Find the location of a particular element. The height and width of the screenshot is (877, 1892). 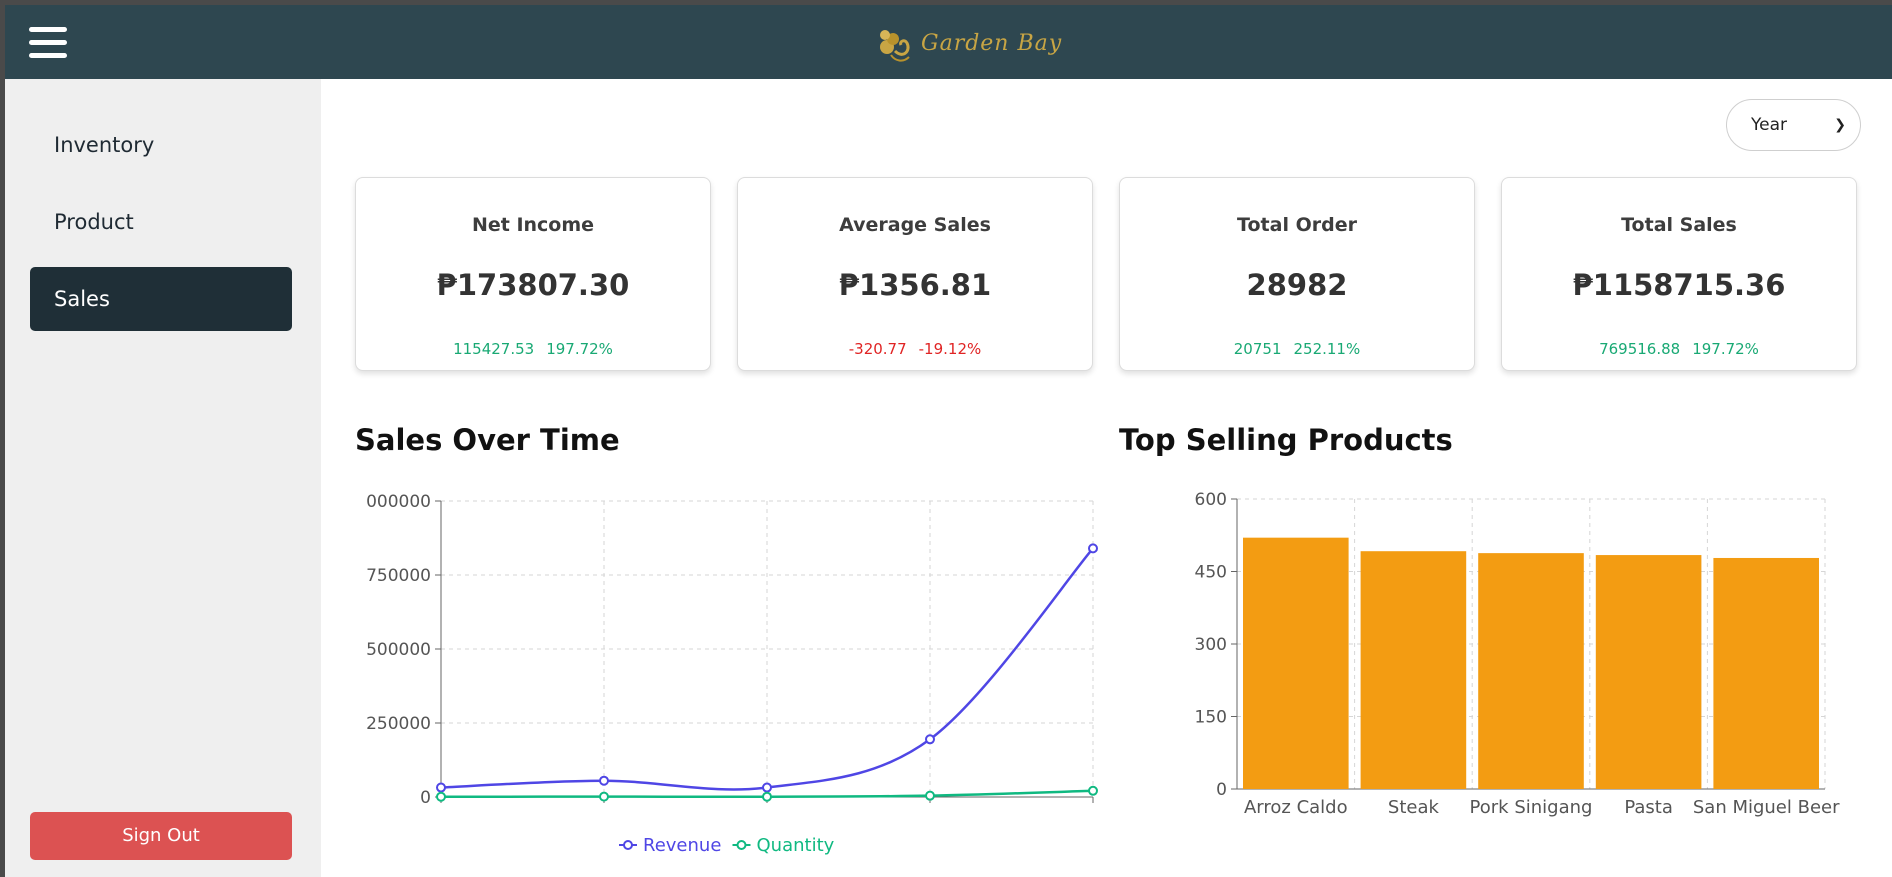

brand-logo: Garden Bay is located at coordinates (967, 43).